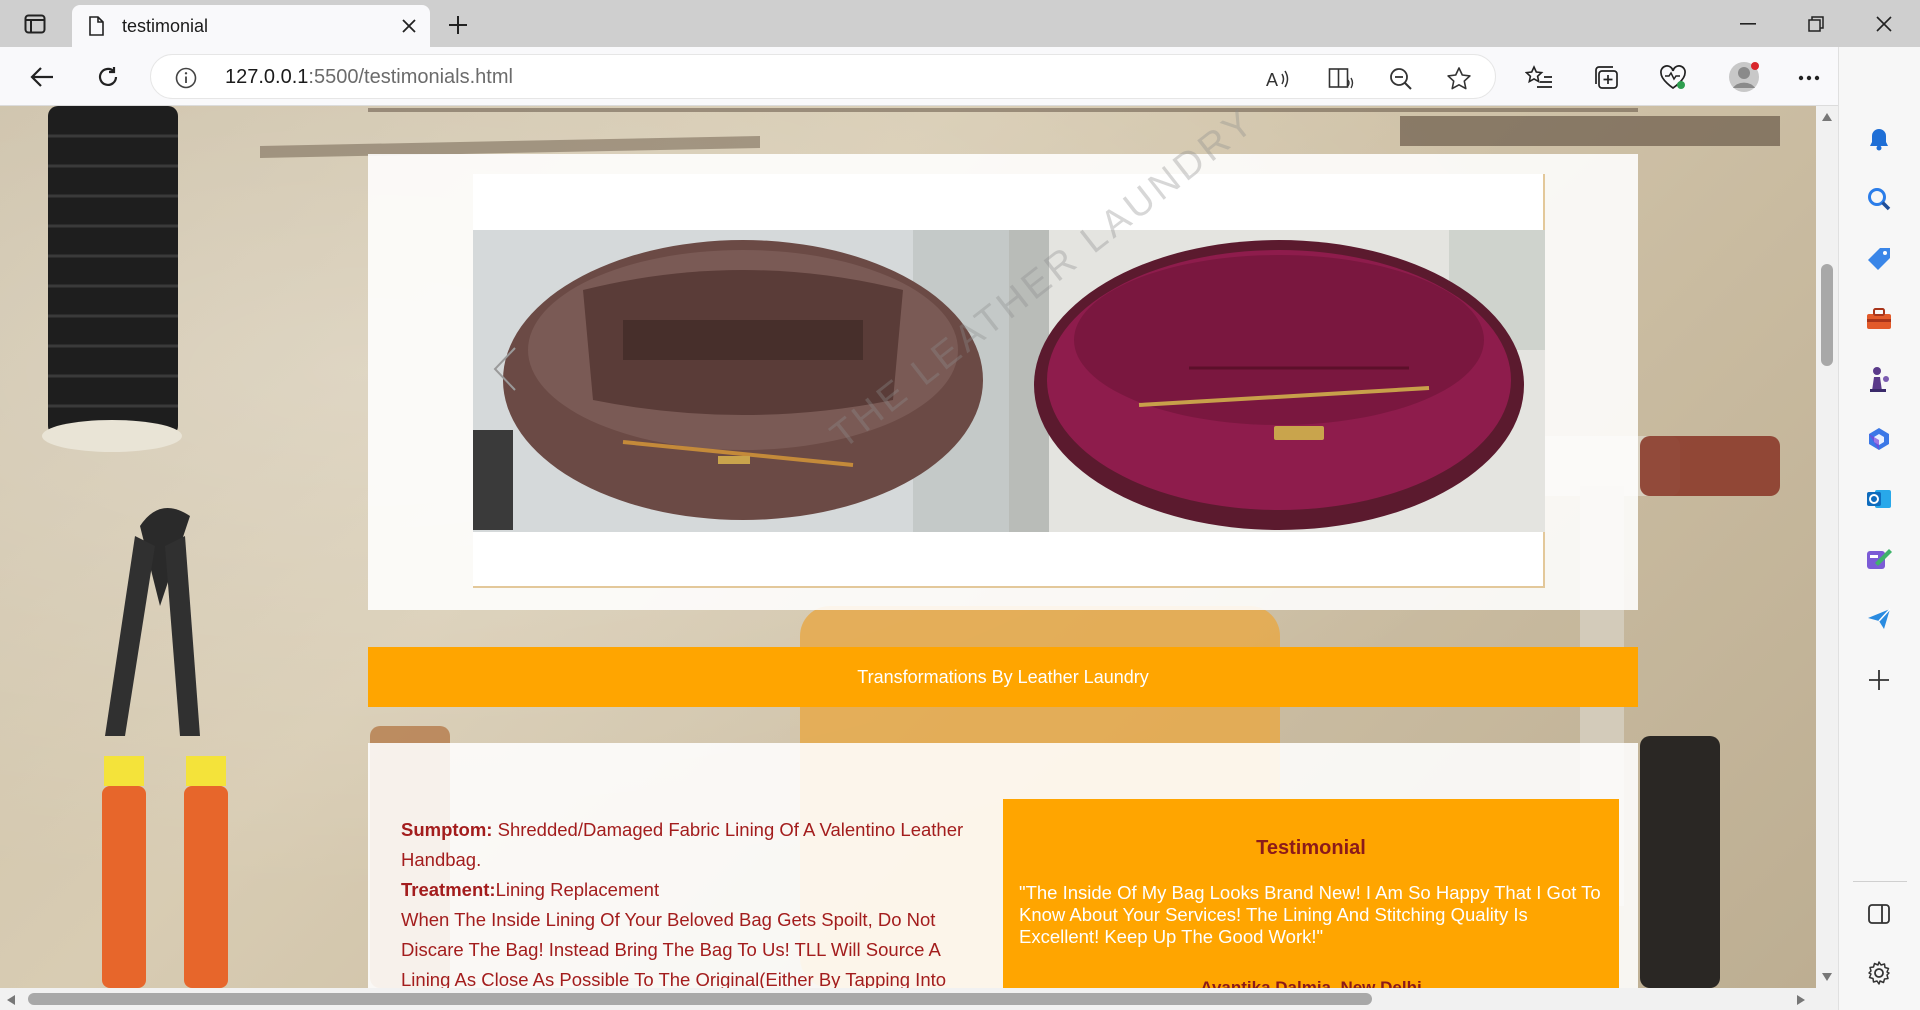  What do you see at coordinates (108, 77) in the screenshot?
I see `refresh-icon` at bounding box center [108, 77].